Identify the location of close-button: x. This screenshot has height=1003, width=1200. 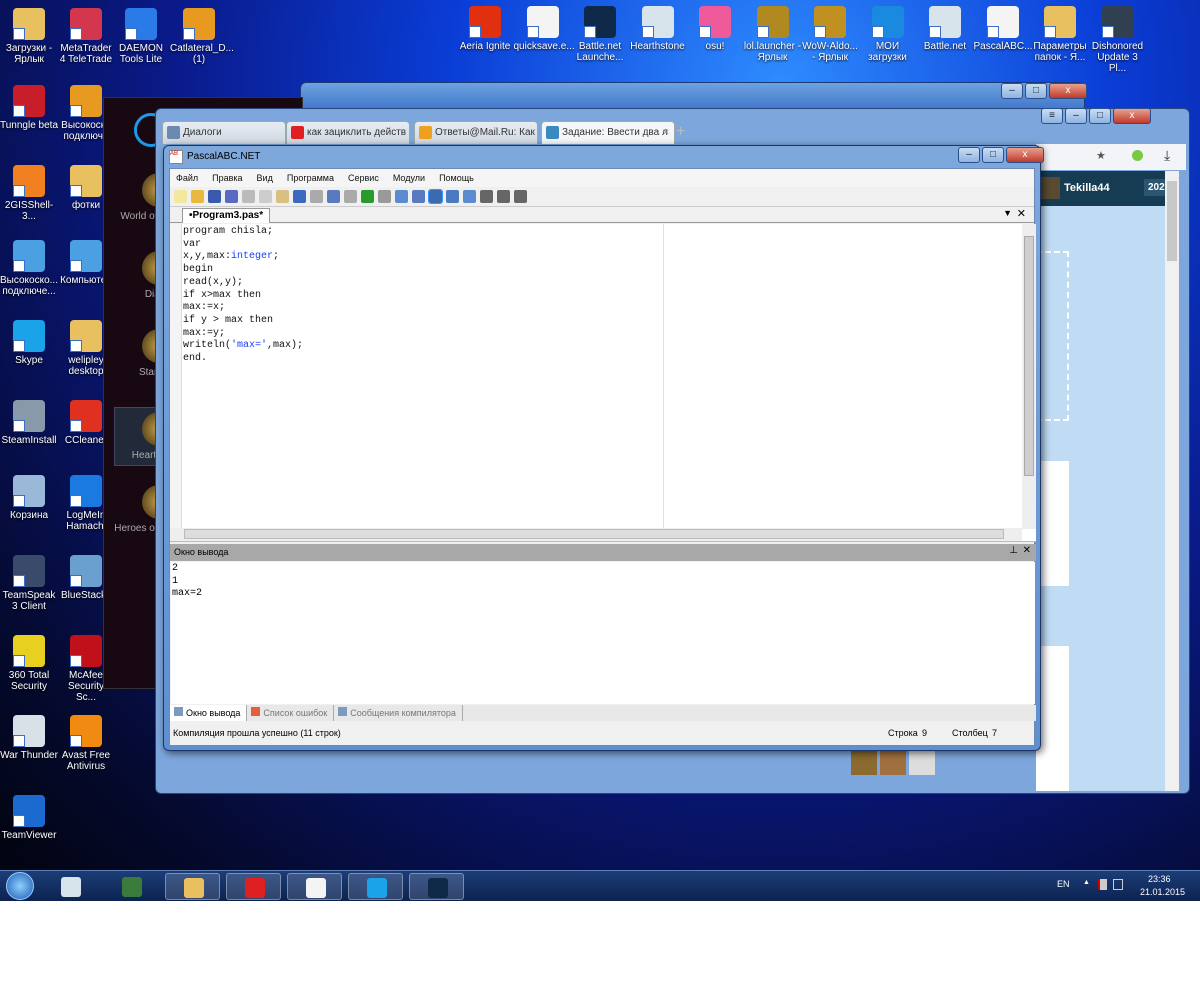
(1025, 155).